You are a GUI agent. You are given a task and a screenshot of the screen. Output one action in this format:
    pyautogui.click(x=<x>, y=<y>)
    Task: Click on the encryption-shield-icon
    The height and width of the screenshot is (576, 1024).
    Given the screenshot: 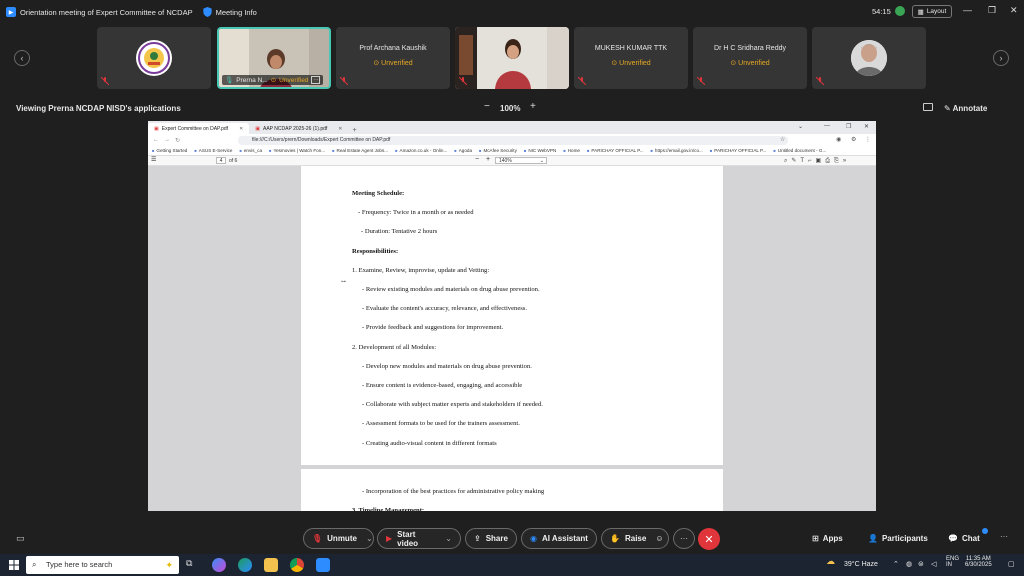 What is the action you would take?
    pyautogui.click(x=900, y=11)
    